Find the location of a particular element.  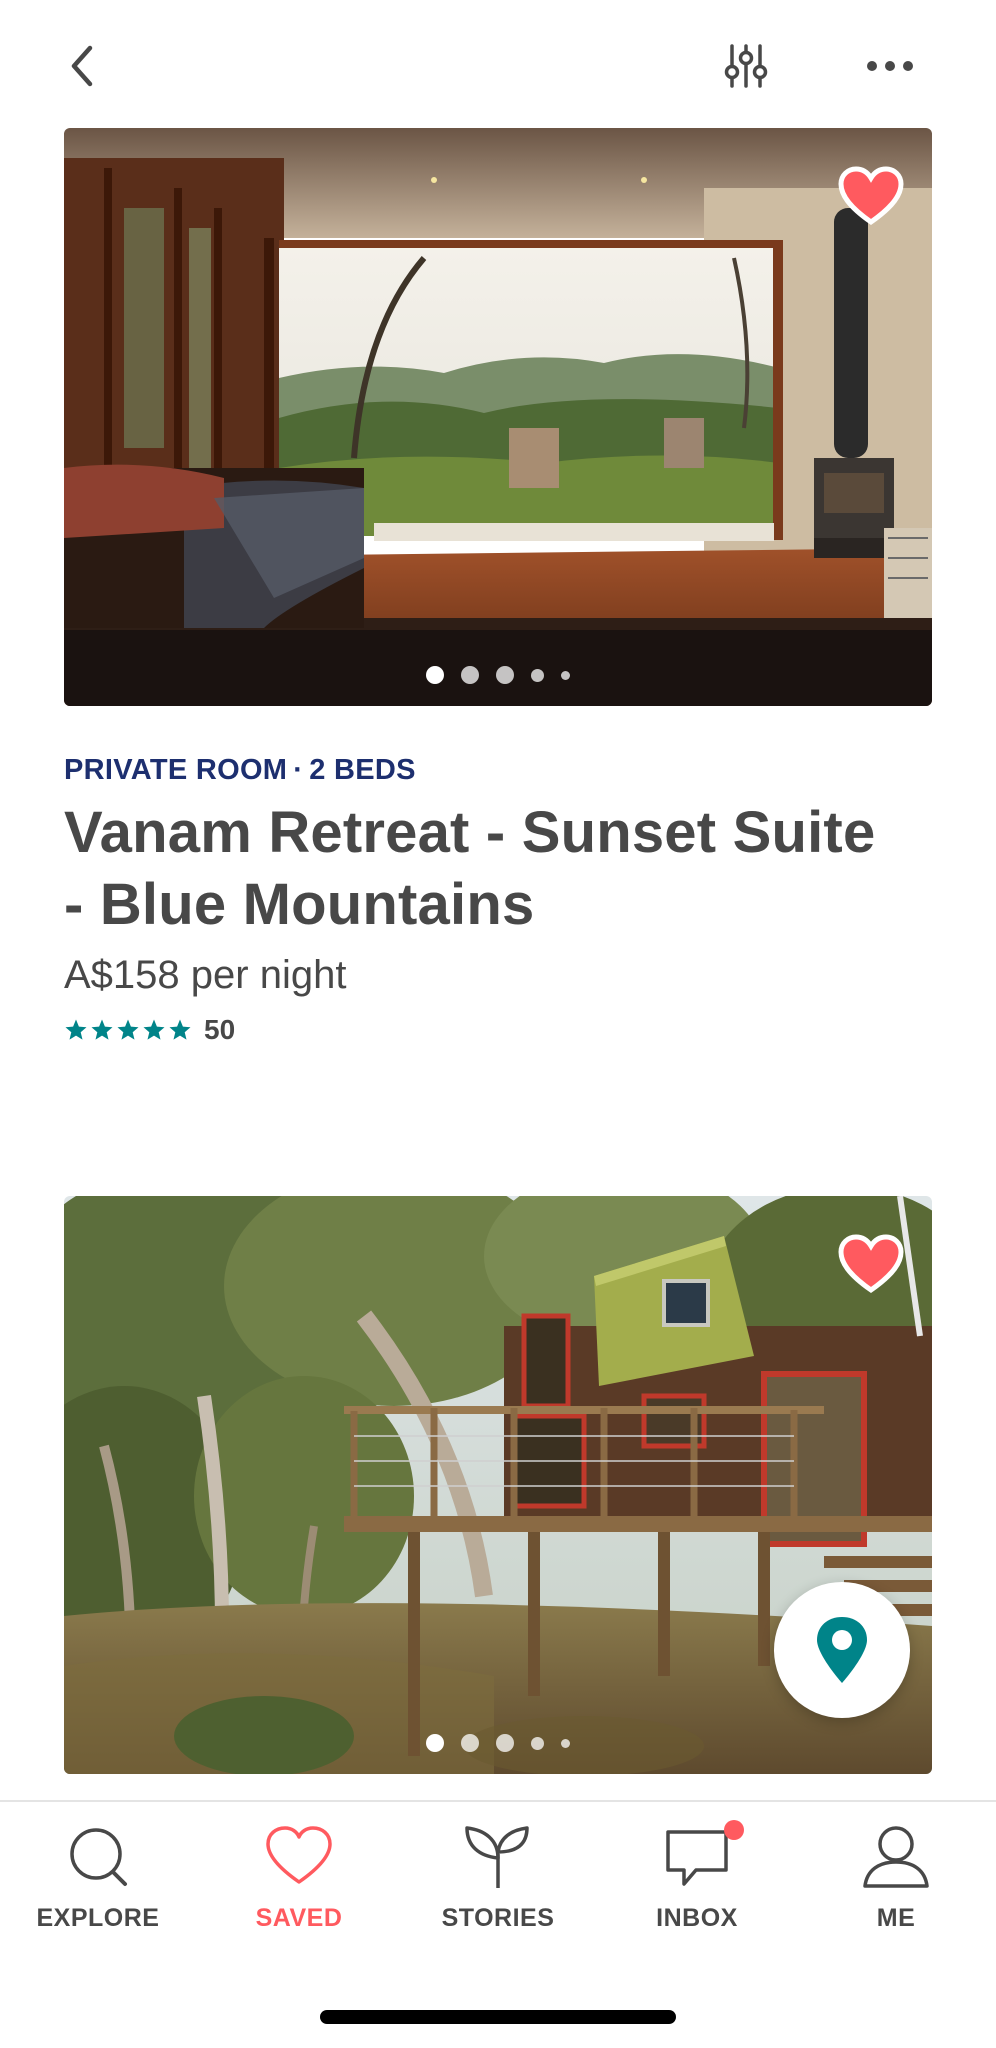

more-dots-icon is located at coordinates (890, 66).